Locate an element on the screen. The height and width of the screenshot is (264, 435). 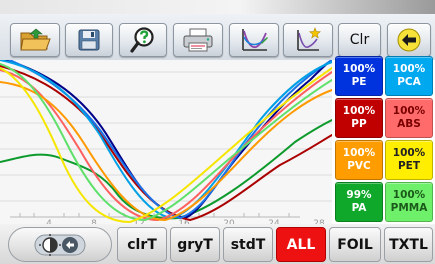
material-abs: 100% ABS is located at coordinates (409, 118).